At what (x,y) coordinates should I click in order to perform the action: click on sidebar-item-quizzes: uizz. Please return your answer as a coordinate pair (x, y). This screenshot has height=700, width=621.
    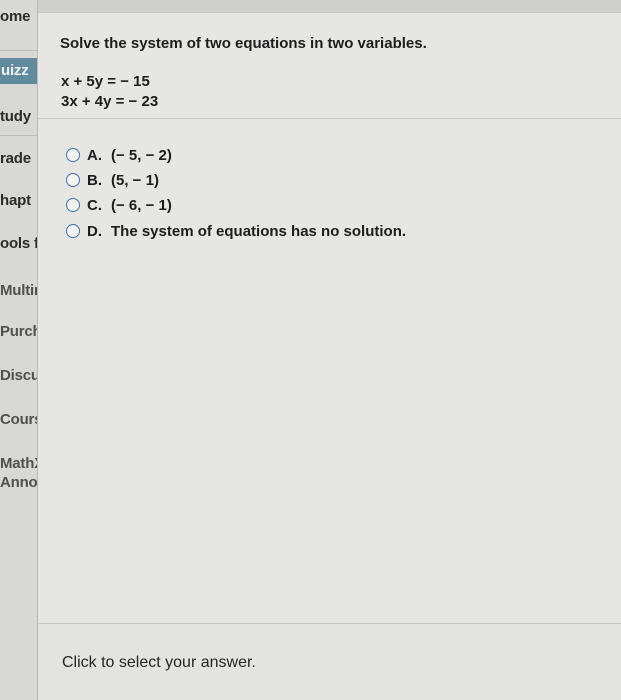
    Looking at the image, I should click on (18, 71).